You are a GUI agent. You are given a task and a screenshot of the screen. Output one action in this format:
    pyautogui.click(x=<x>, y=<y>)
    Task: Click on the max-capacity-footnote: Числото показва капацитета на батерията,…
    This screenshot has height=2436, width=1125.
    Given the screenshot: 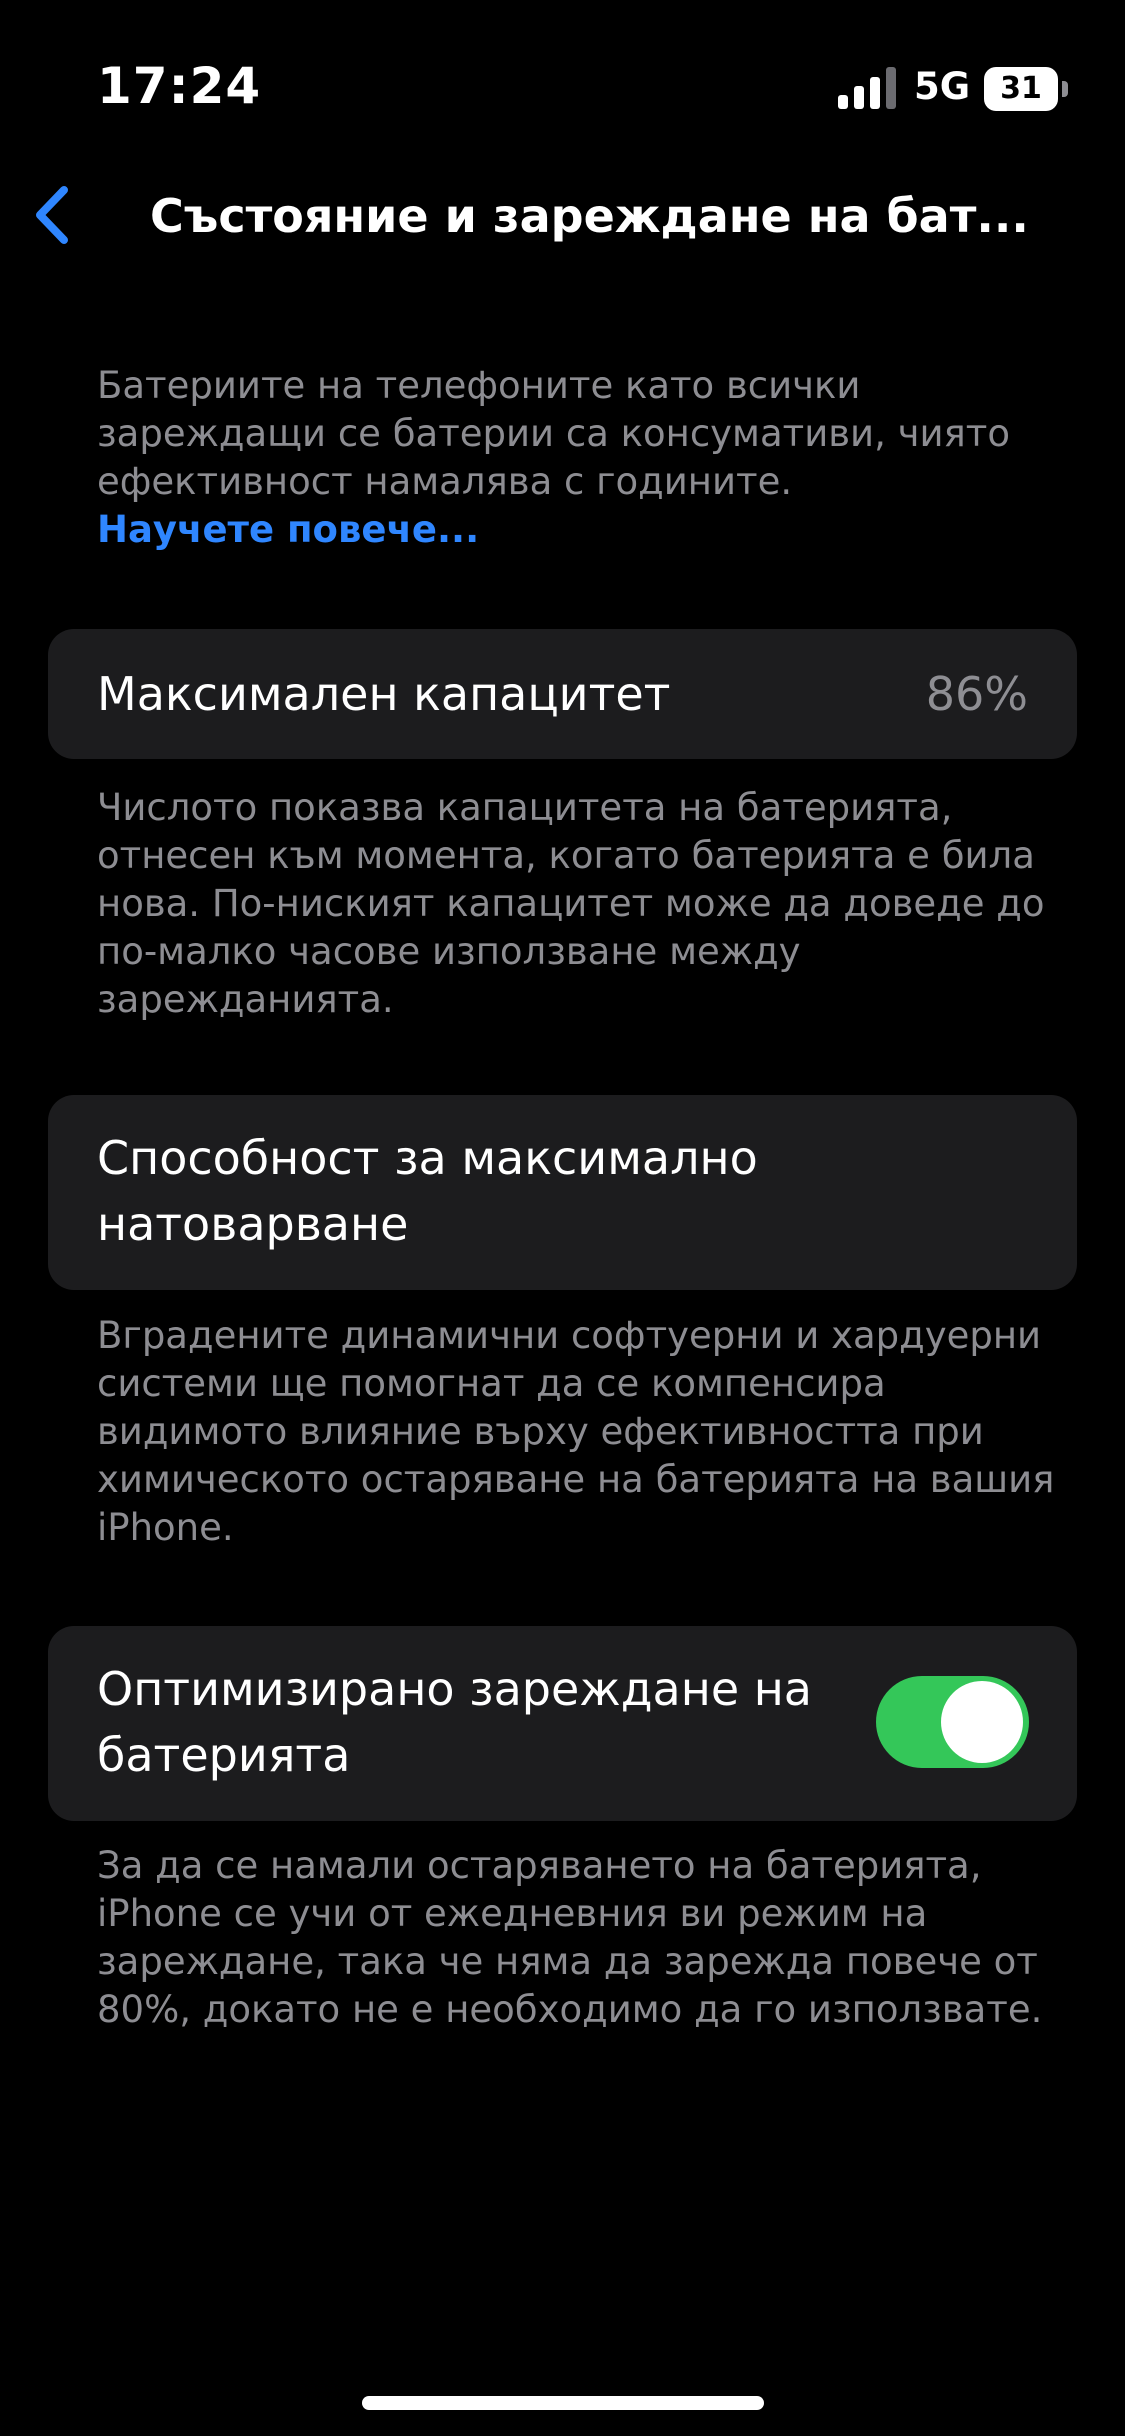 What is the action you would take?
    pyautogui.click(x=571, y=903)
    